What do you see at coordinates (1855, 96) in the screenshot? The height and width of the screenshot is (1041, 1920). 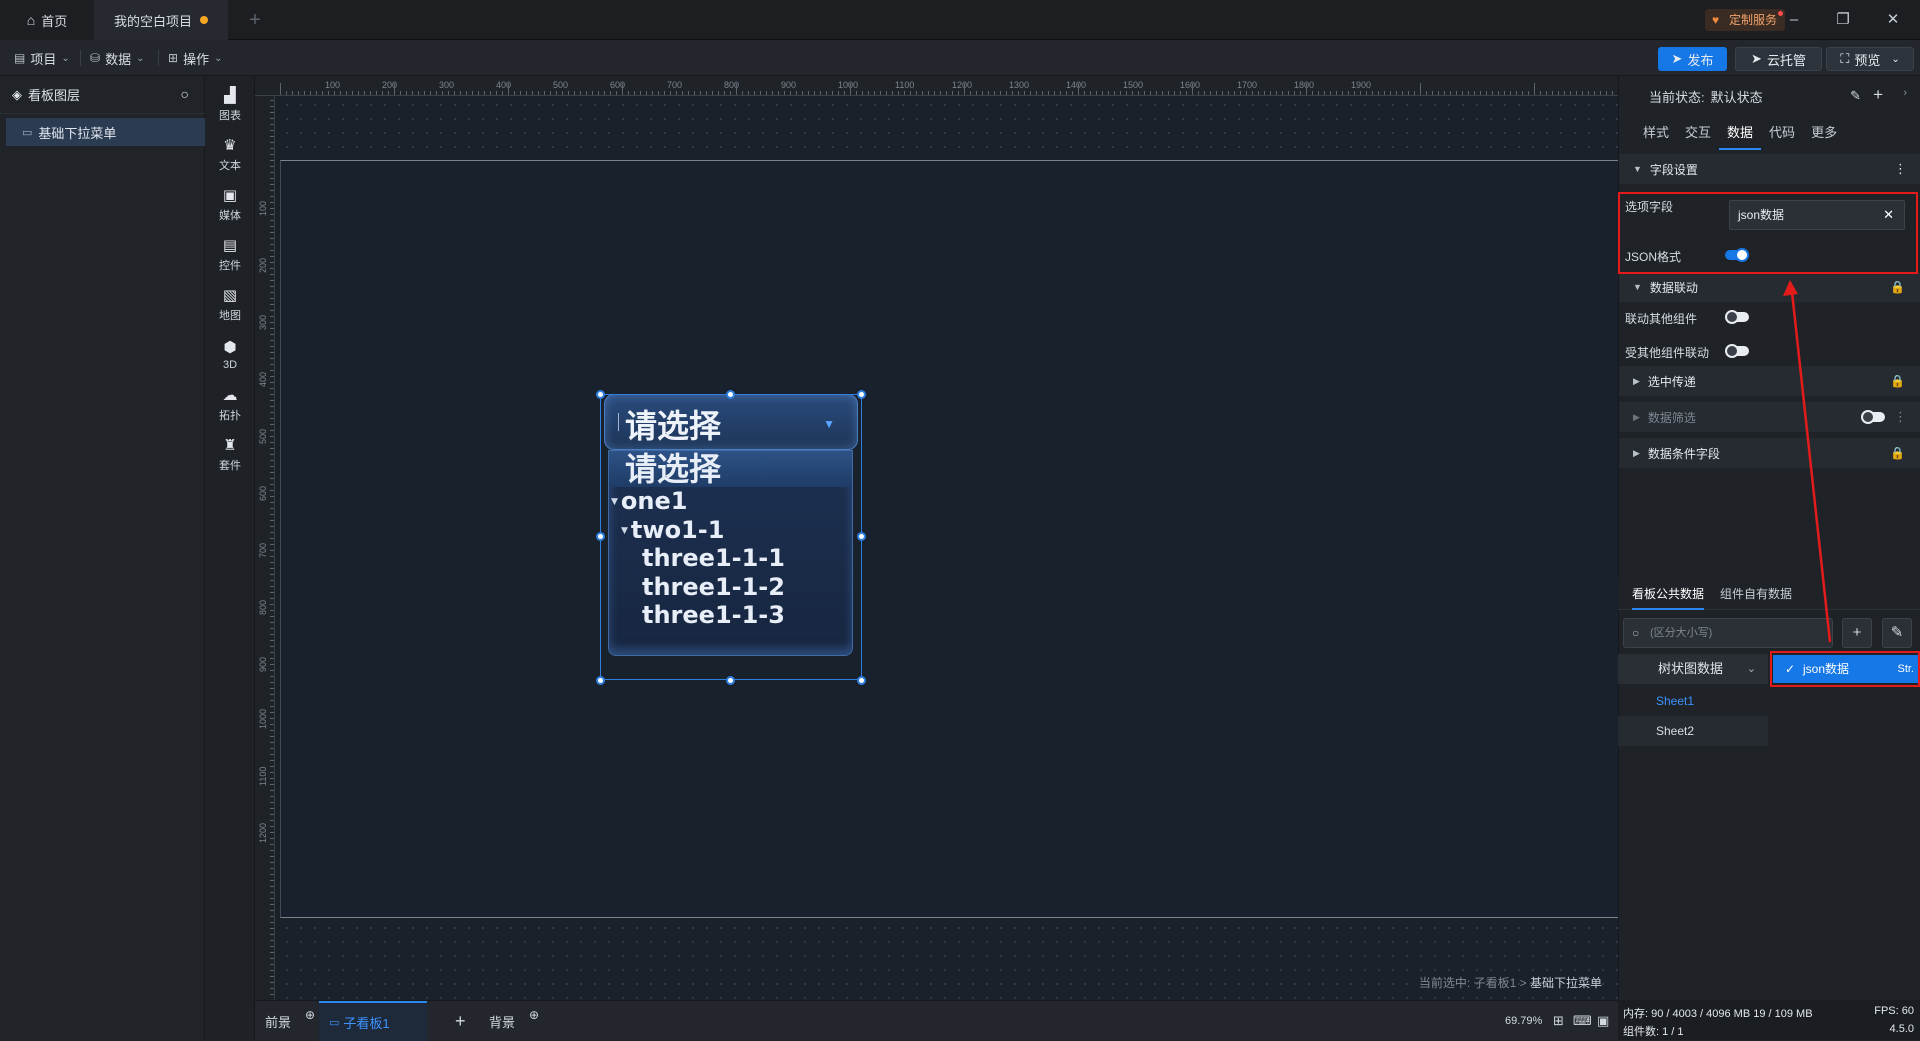 I see `edit-icon: ✎` at bounding box center [1855, 96].